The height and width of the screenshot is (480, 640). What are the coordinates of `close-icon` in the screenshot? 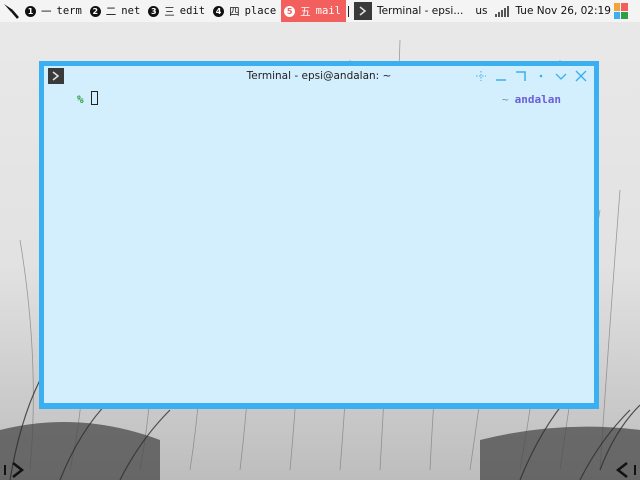 It's located at (581, 76).